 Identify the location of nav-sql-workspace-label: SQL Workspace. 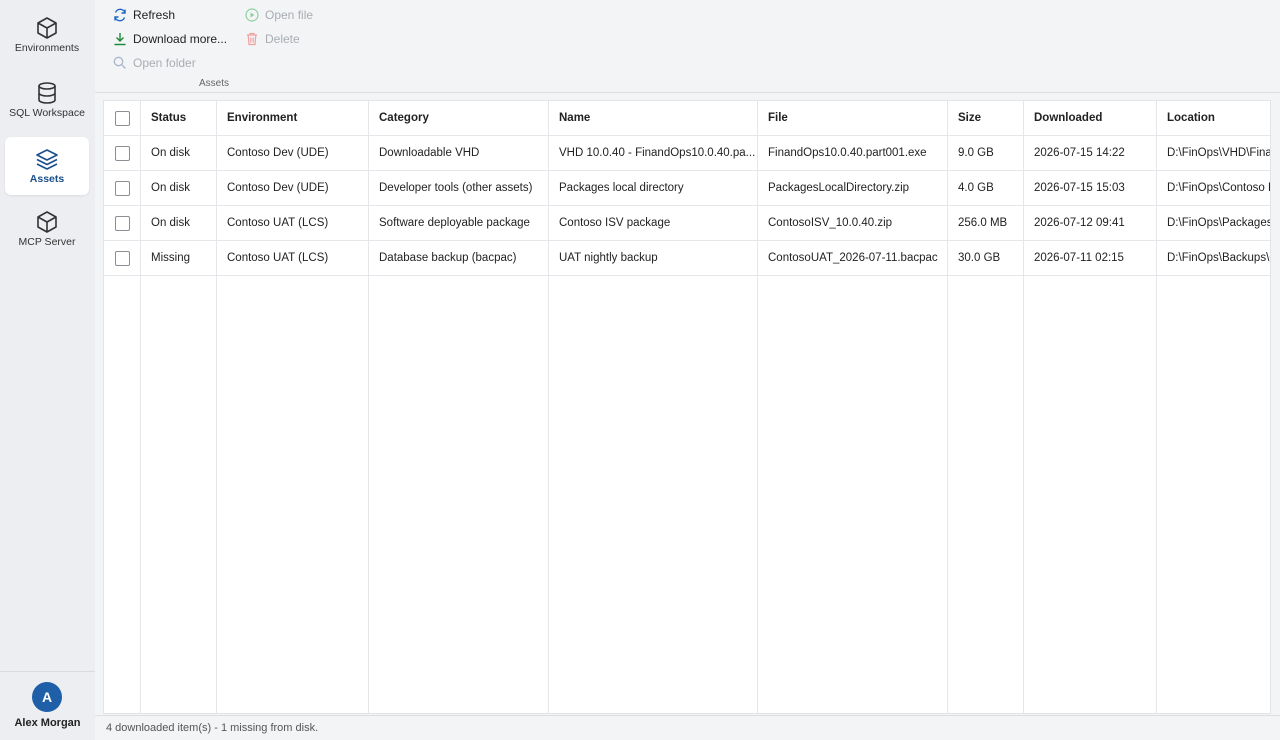
(47, 113).